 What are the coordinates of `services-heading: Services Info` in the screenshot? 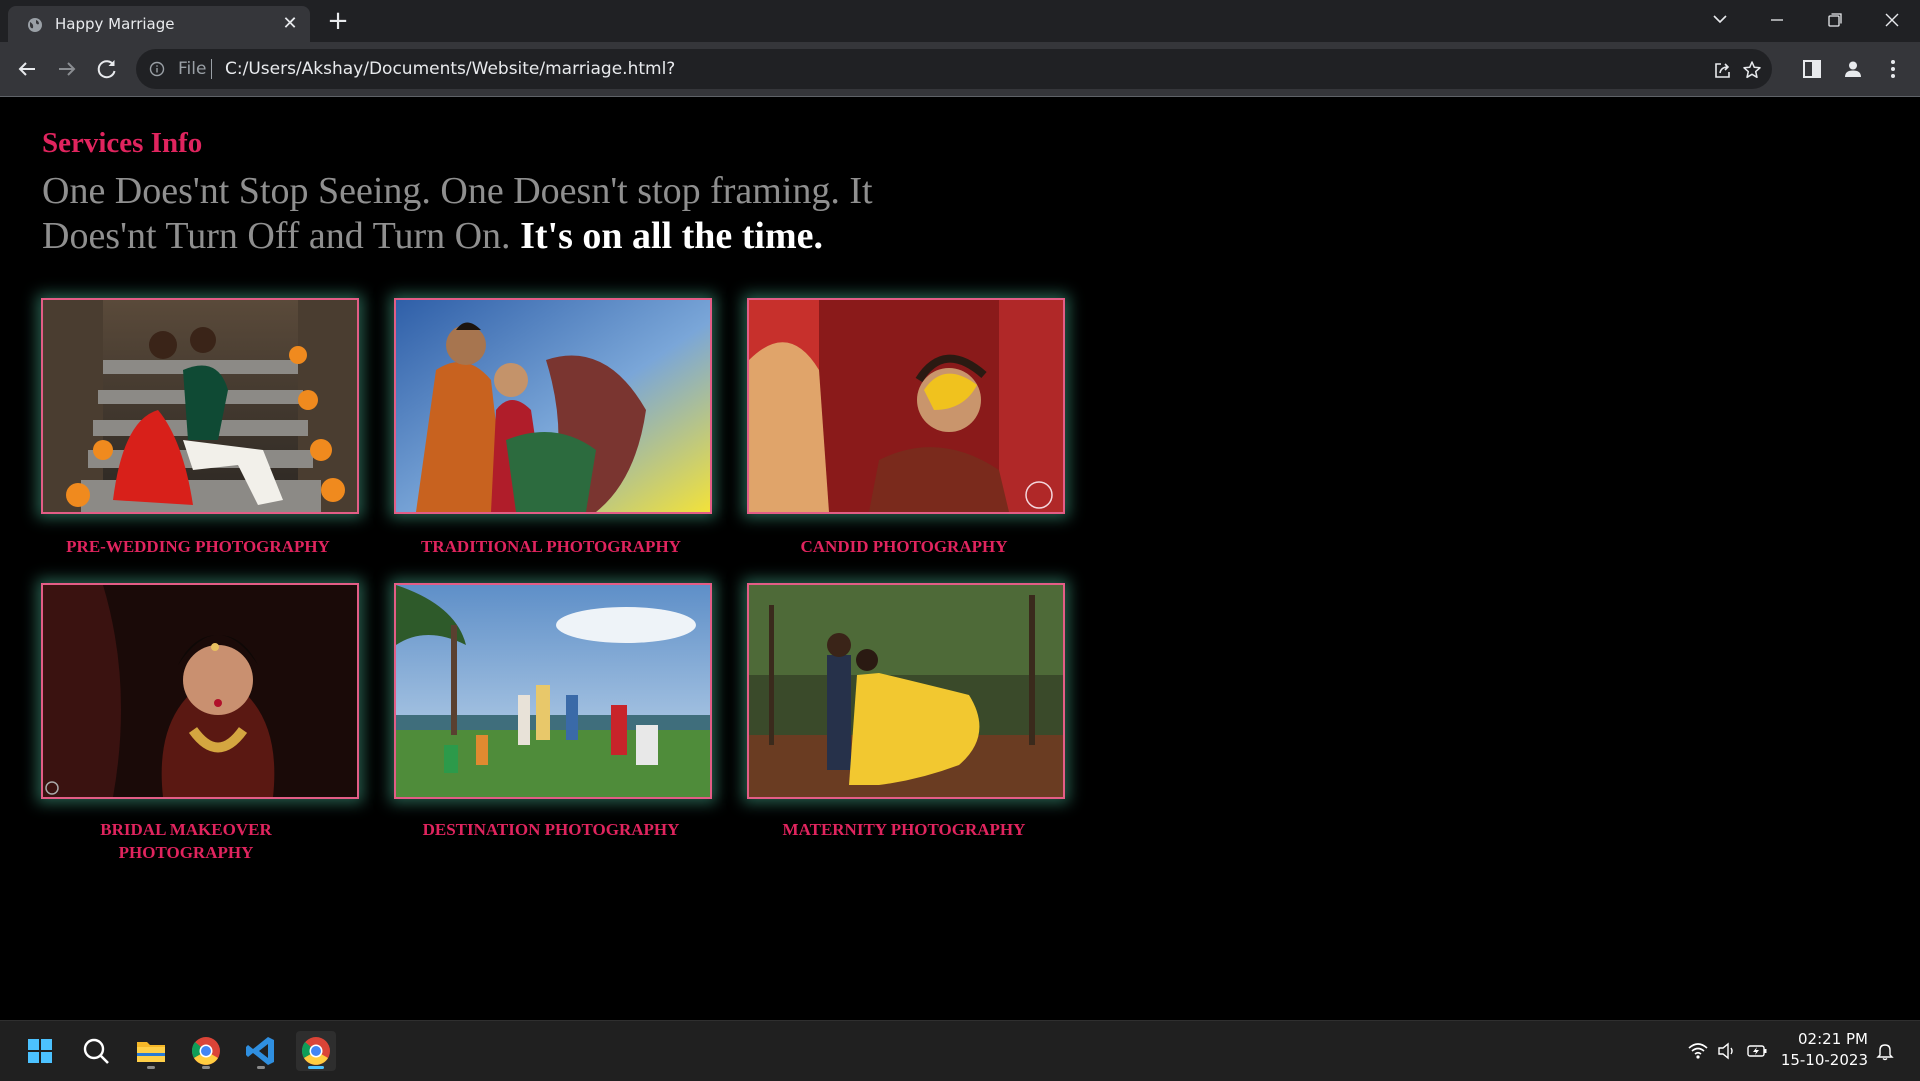 It's located at (122, 143).